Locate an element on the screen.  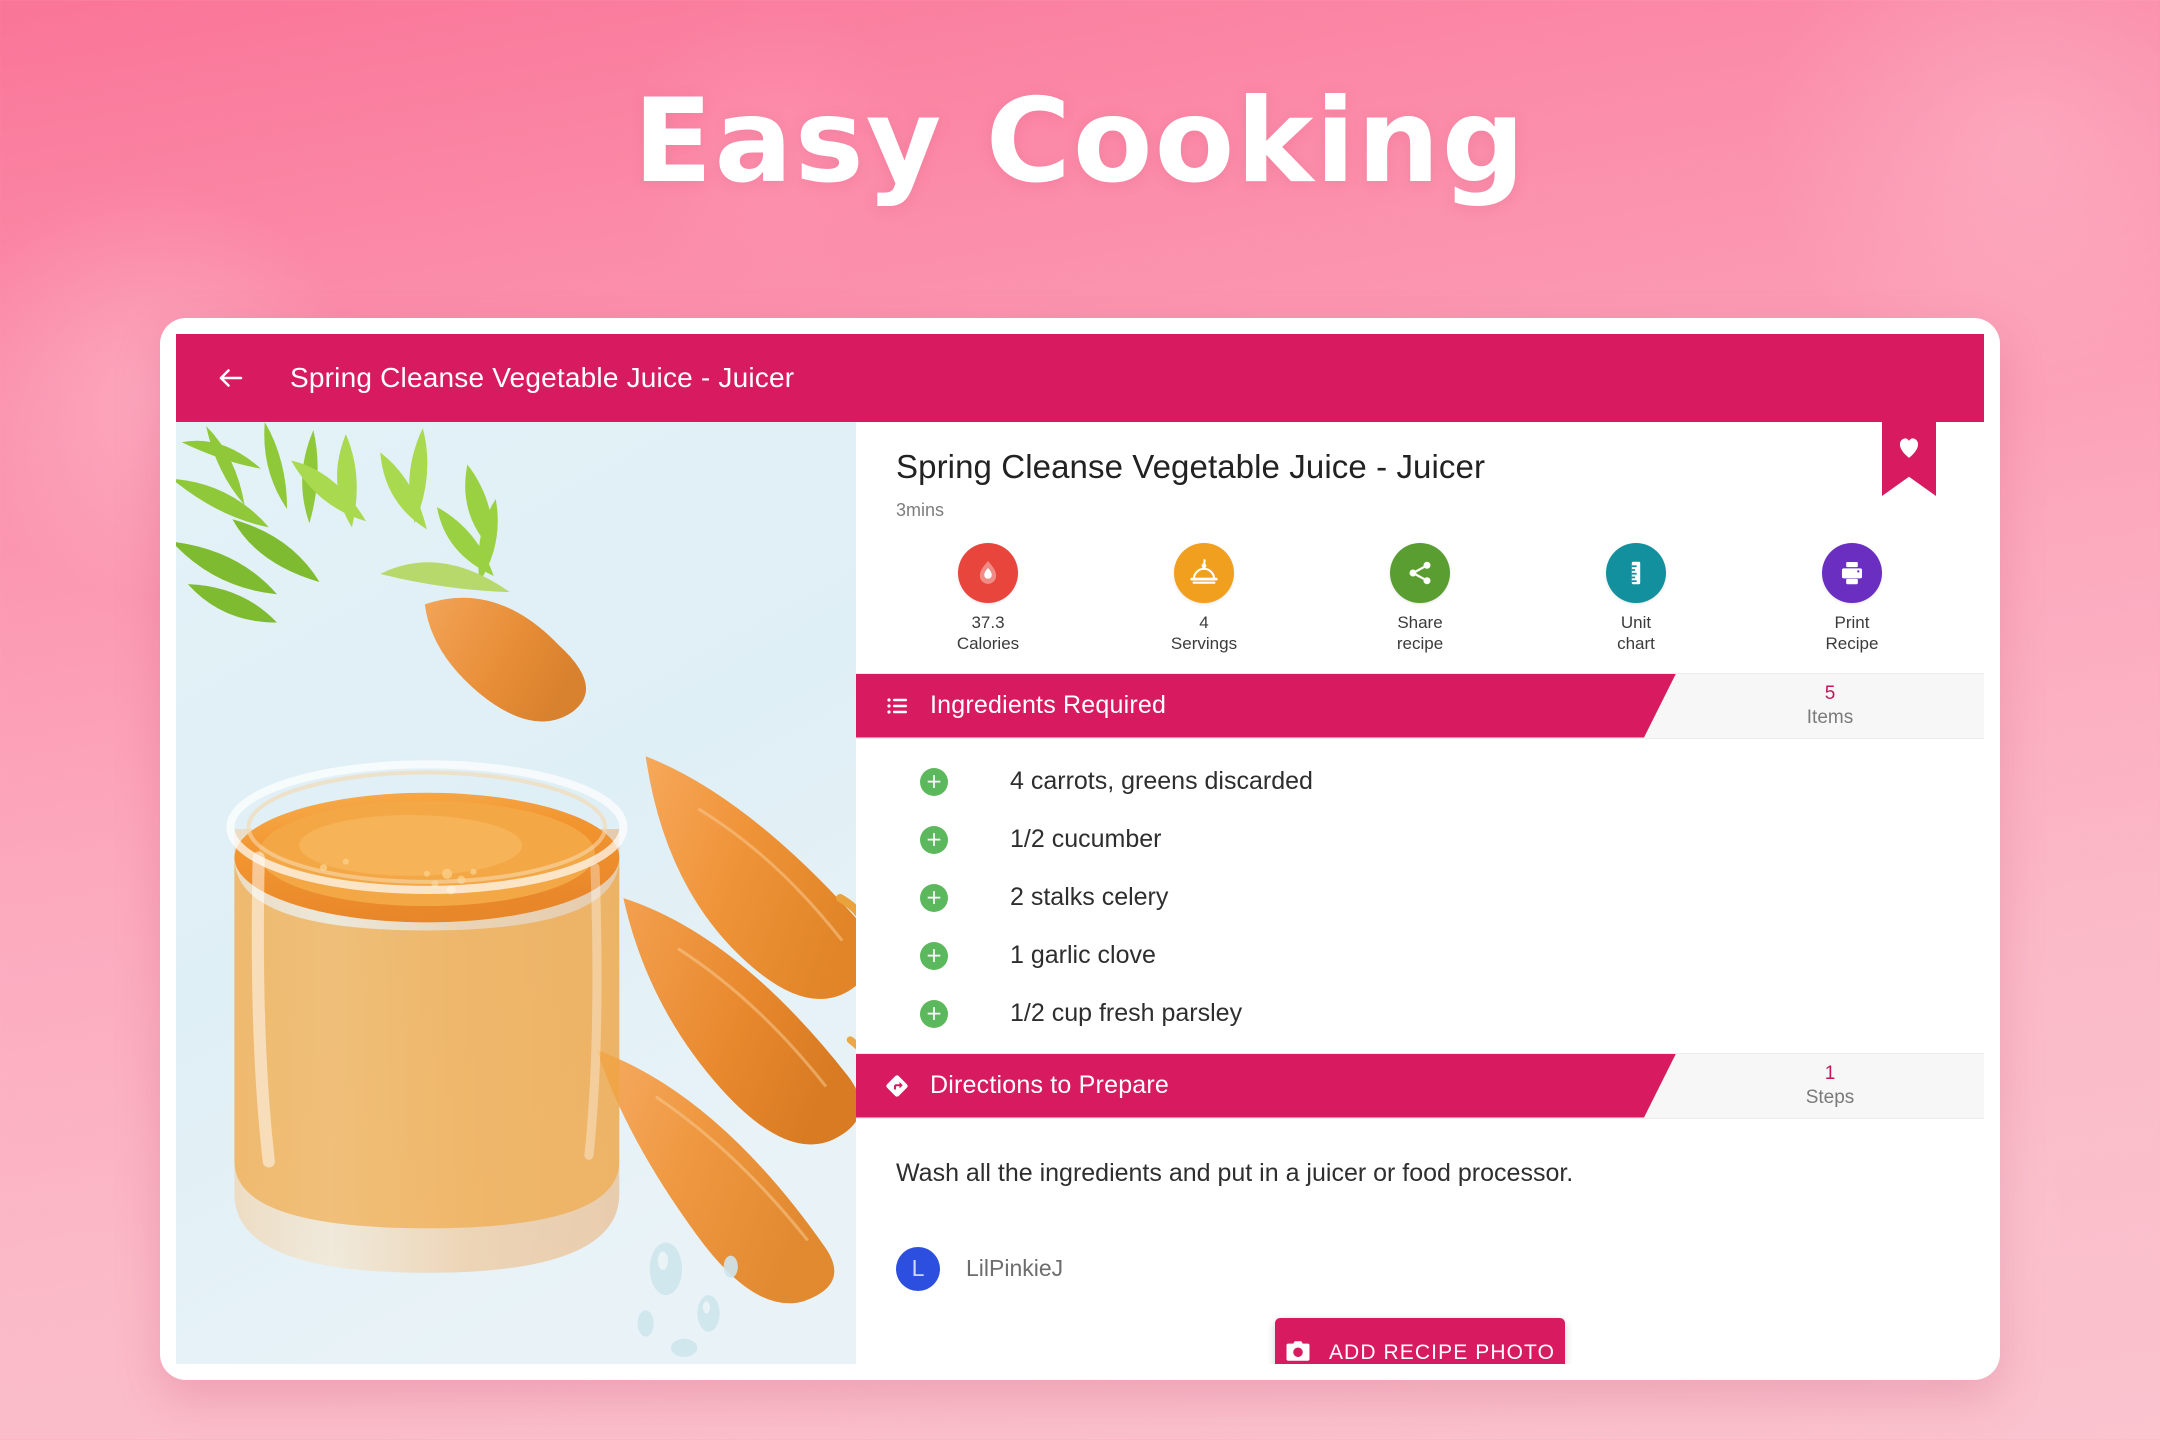
action-label: chart is located at coordinates (1636, 644).